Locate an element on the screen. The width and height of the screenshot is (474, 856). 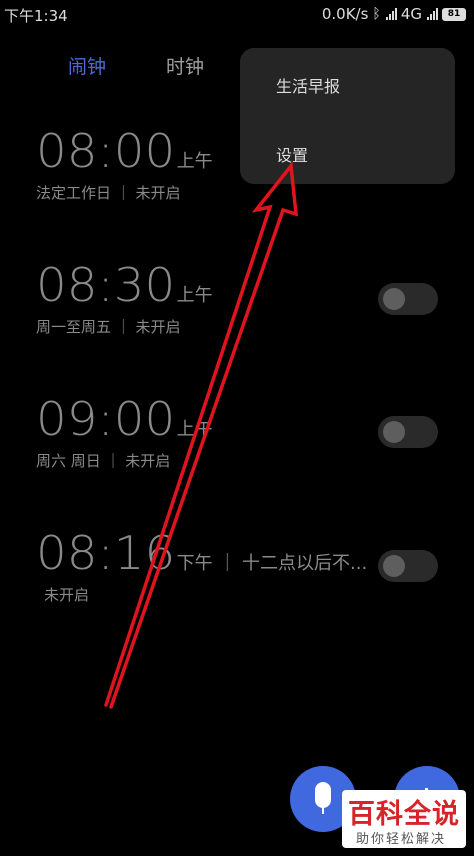
alarm-time: 08:00 is located at coordinates (106, 151).